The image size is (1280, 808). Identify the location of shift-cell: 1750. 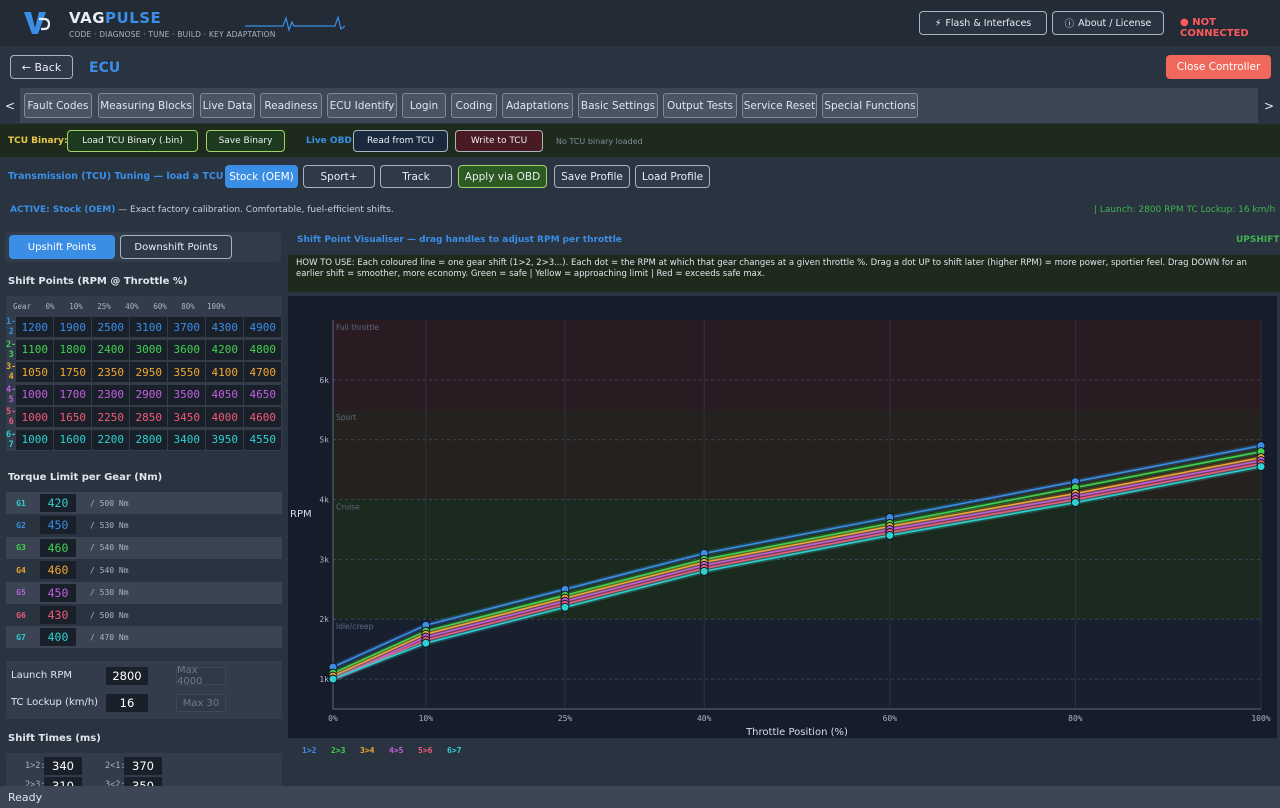
(73, 372).